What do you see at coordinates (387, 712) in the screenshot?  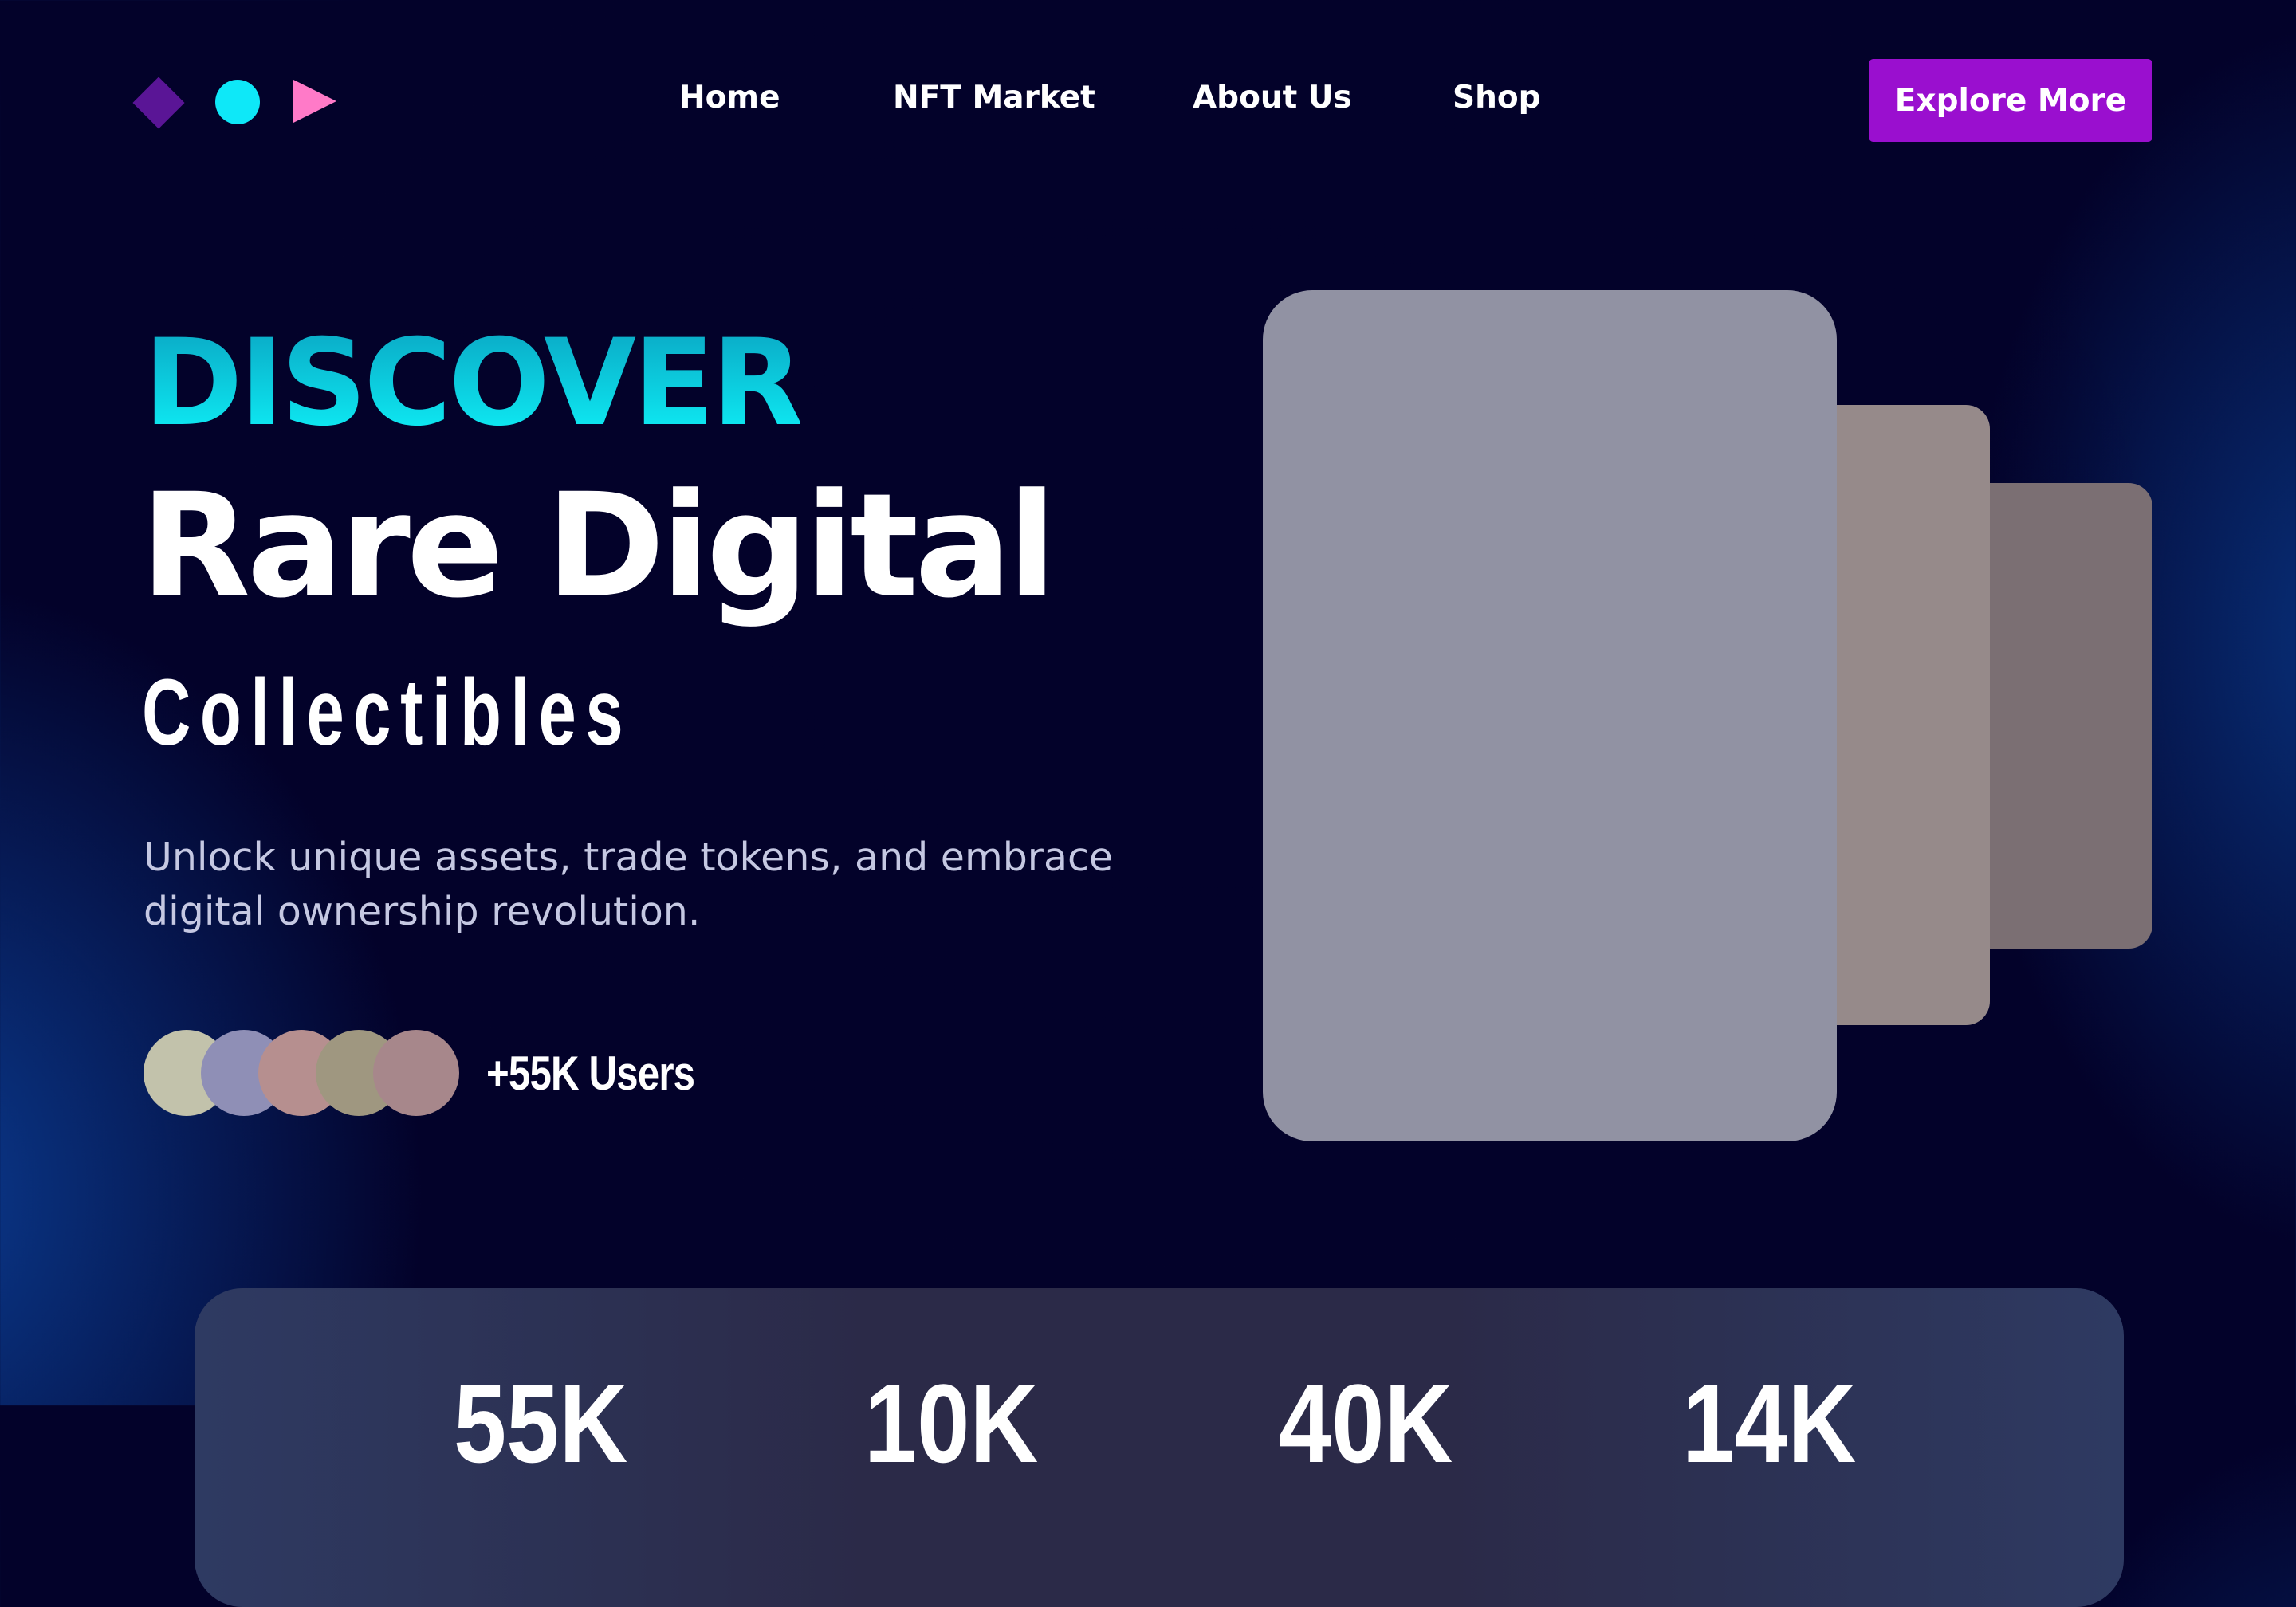 I see `hero-subtitle: Collectibles` at bounding box center [387, 712].